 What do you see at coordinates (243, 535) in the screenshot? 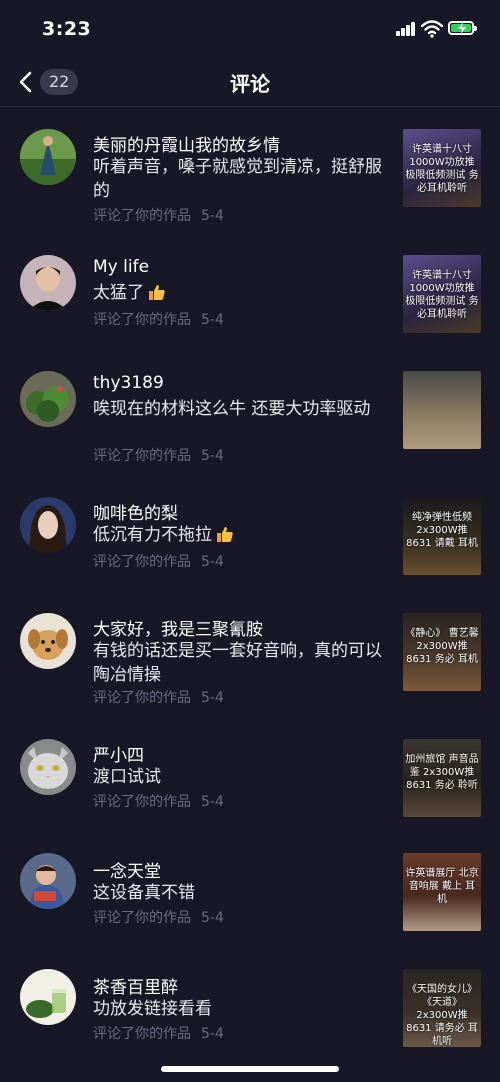
I see `comment-text: 低沉有力不拖拉` at bounding box center [243, 535].